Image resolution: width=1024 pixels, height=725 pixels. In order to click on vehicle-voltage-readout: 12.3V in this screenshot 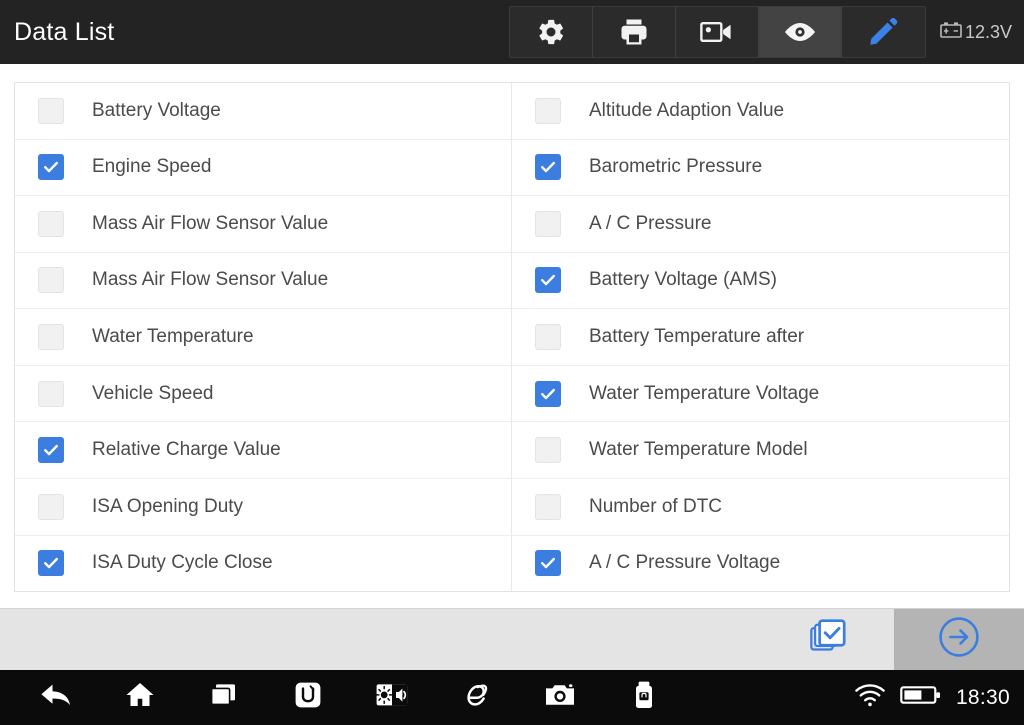, I will do `click(975, 32)`.